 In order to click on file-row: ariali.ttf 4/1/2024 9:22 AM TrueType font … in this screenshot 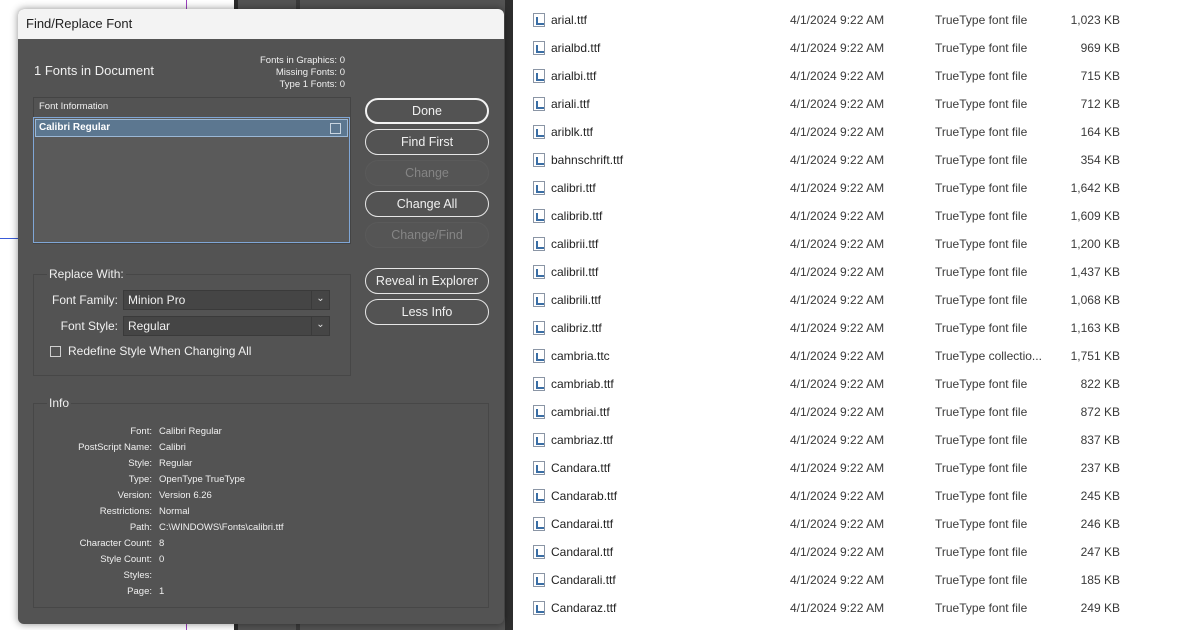, I will do `click(854, 104)`.